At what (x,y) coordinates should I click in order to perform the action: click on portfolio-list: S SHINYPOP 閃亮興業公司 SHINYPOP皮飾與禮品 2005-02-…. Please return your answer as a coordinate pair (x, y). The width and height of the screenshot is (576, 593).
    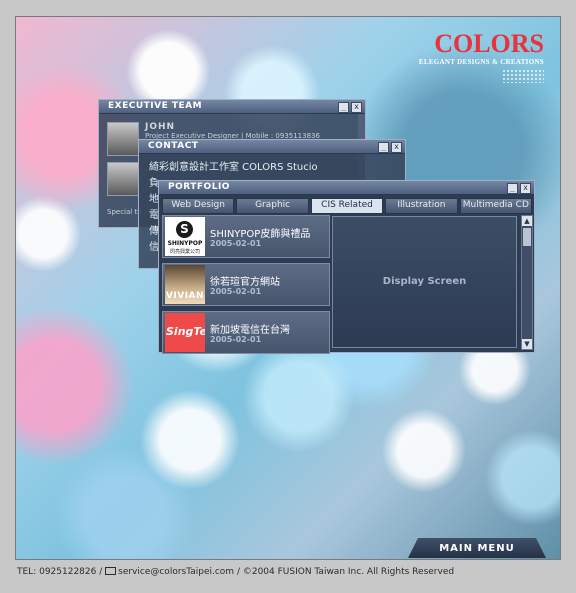
    Looking at the image, I should click on (246, 284).